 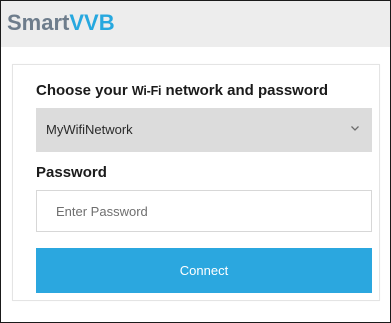 I want to click on network-heading: Choose your Wi-Fi network and password, so click(x=182, y=91).